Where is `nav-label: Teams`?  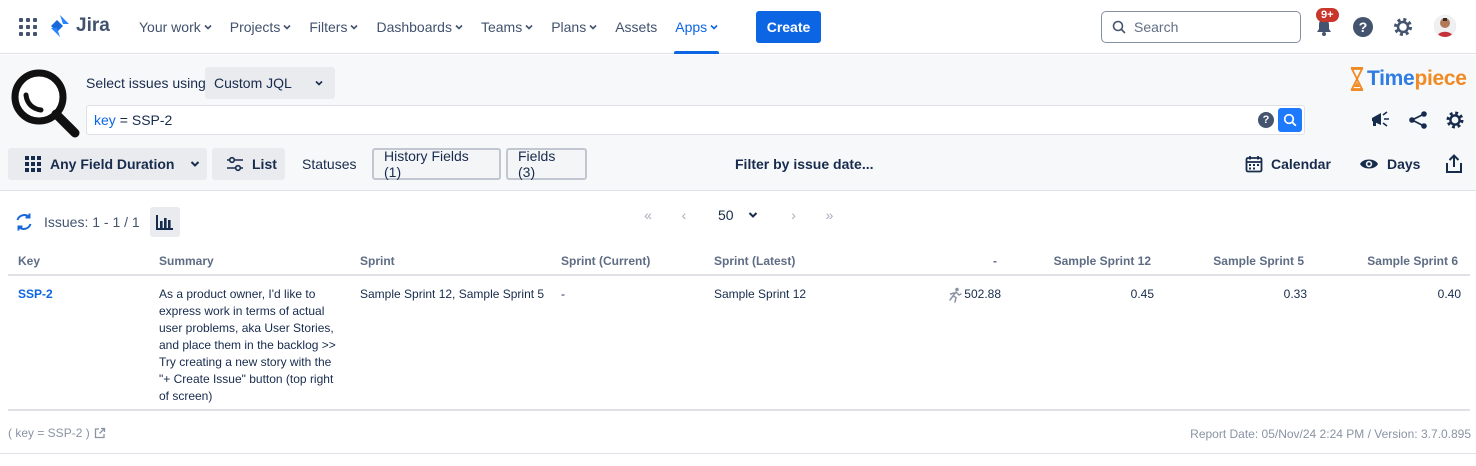 nav-label: Teams is located at coordinates (501, 27).